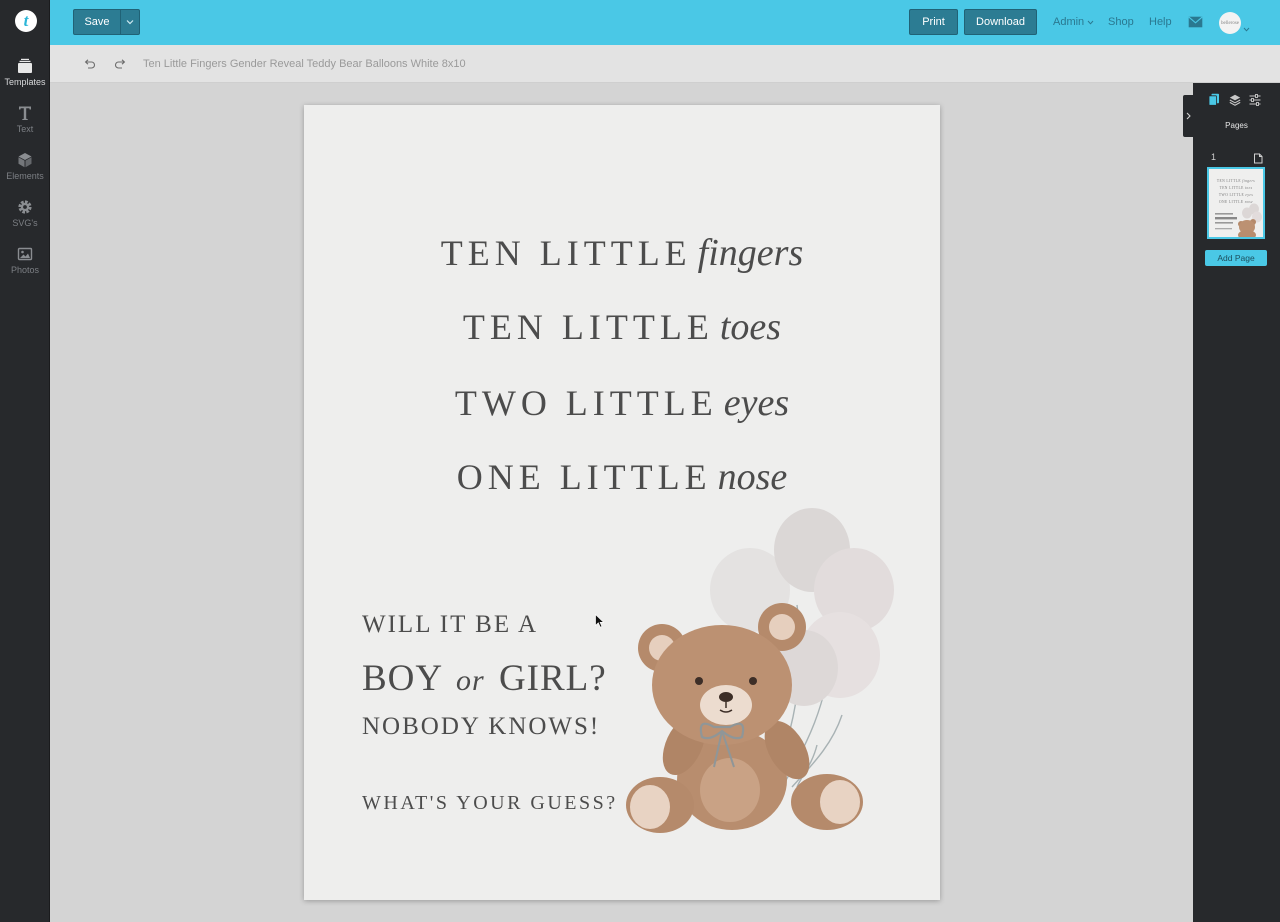 The image size is (1280, 922). I want to click on layers-icon, so click(1235, 100).